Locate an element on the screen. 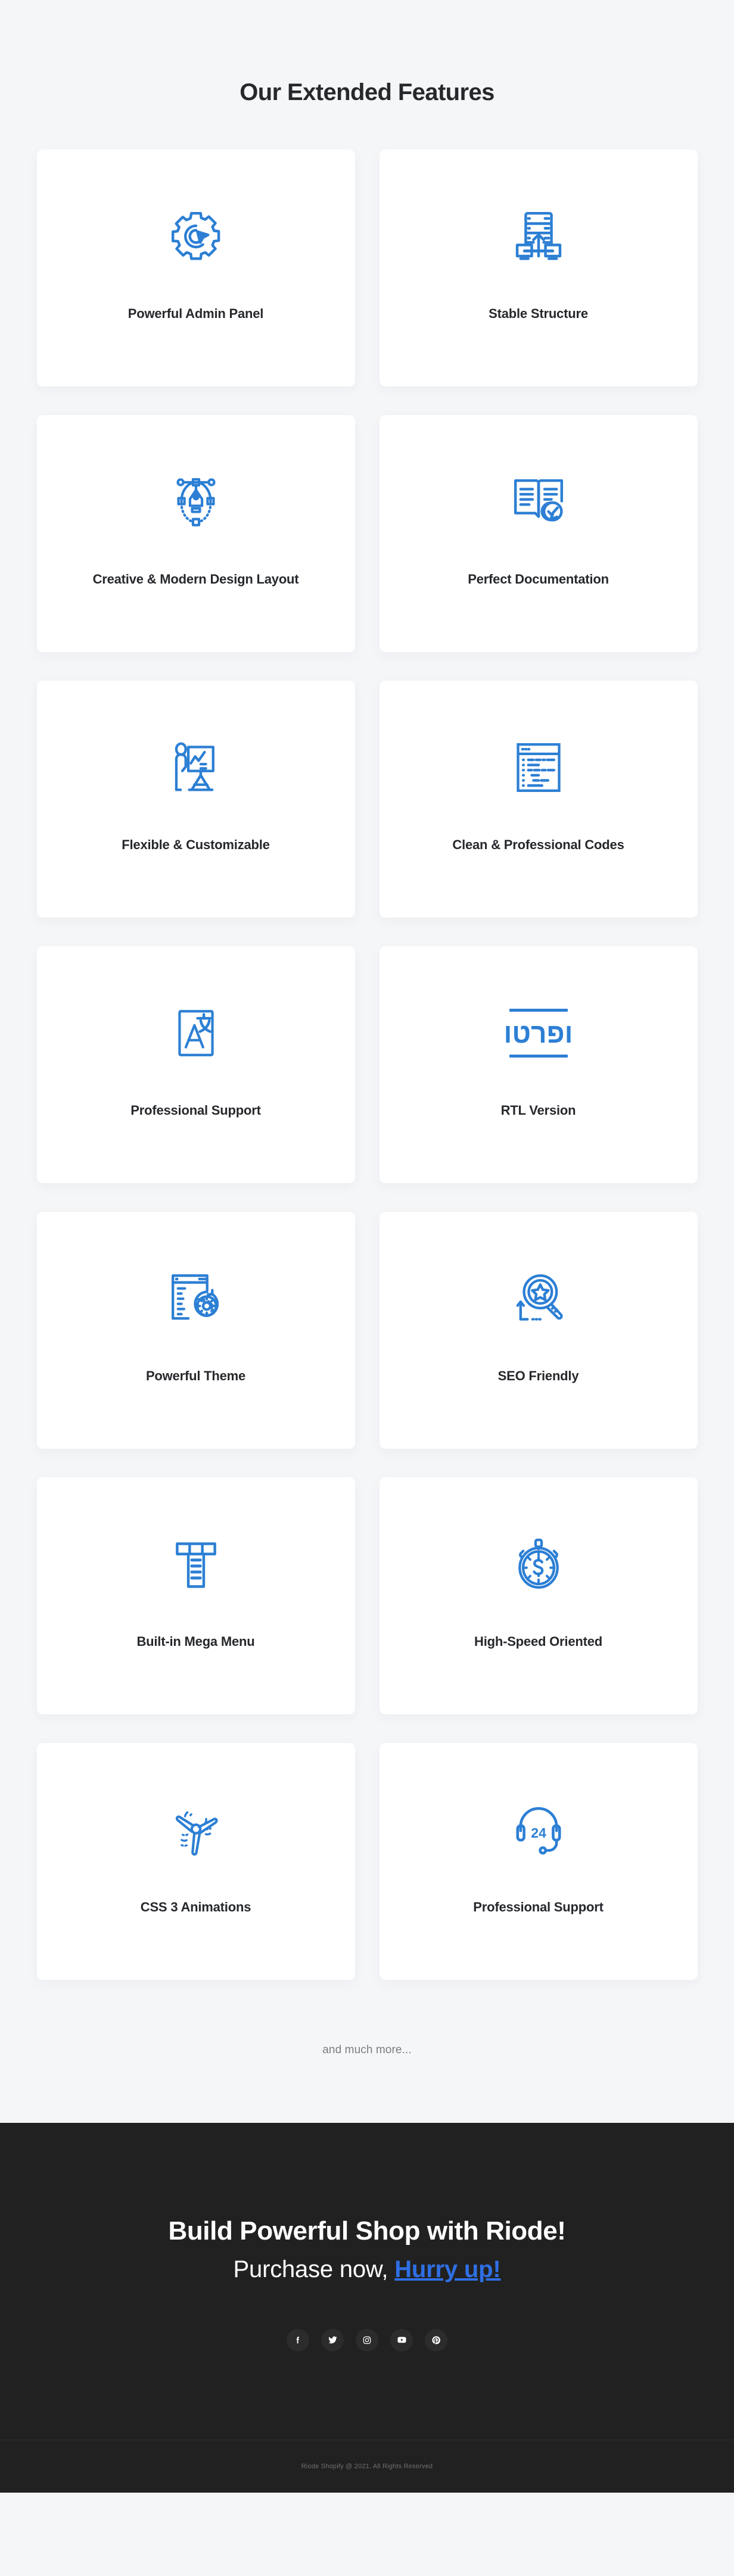 Image resolution: width=734 pixels, height=2576 pixels. feature-card: Perfect Documentation is located at coordinates (538, 534).